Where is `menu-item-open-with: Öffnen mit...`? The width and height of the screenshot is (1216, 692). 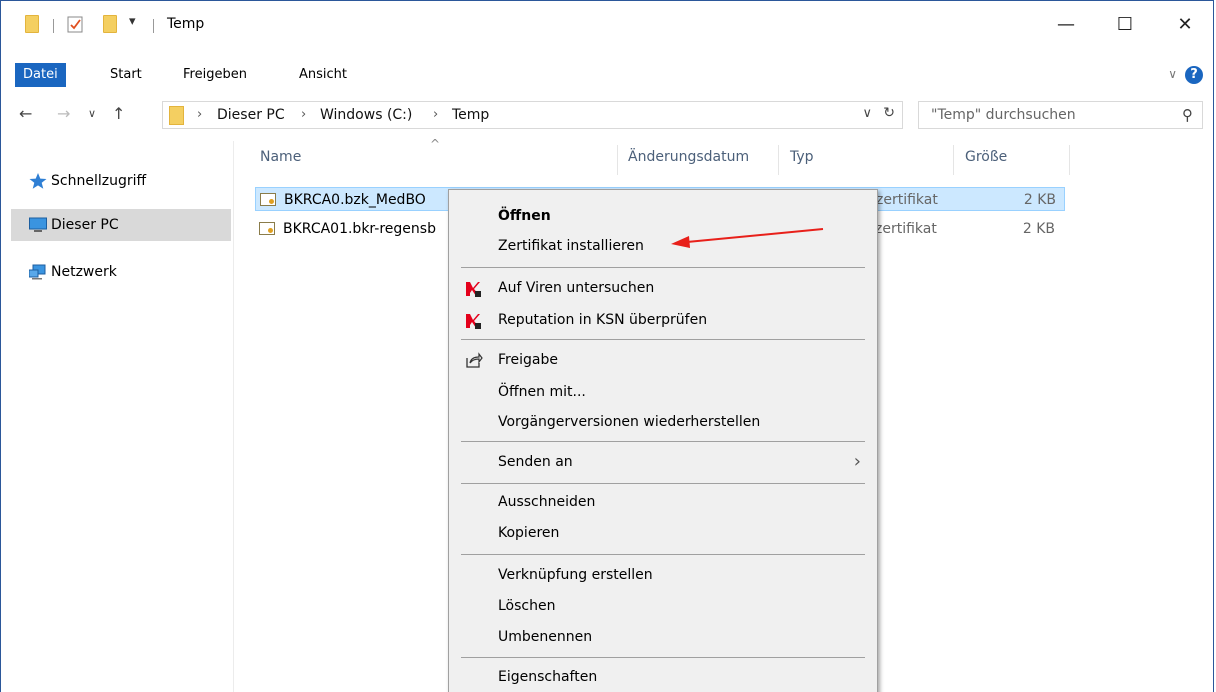 menu-item-open-with: Öffnen mit... is located at coordinates (663, 392).